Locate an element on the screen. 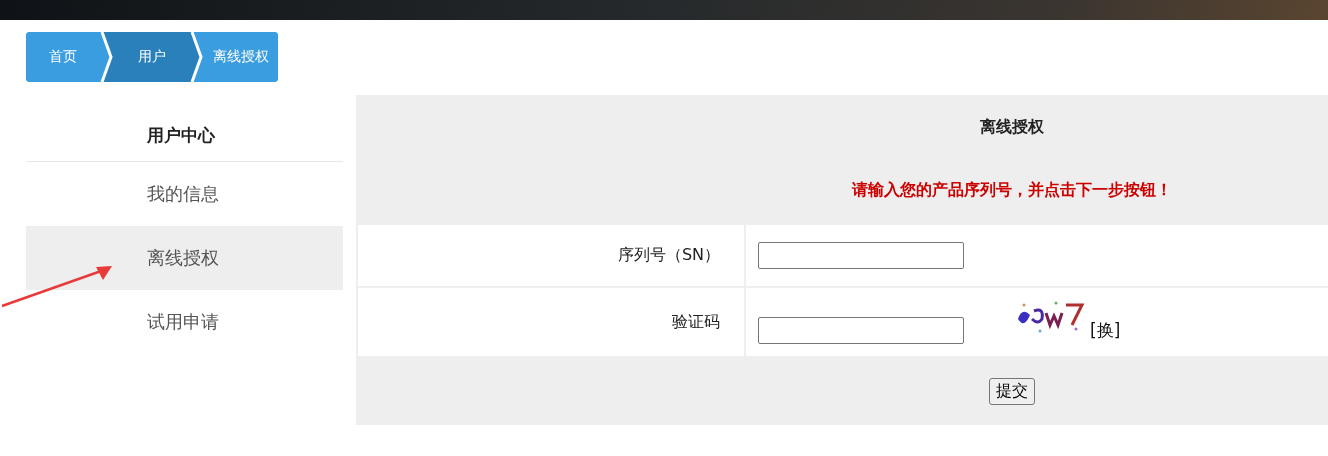  instruction-text: 请输入您的产品序列号，并点击下一步按钮！ is located at coordinates (1012, 190).